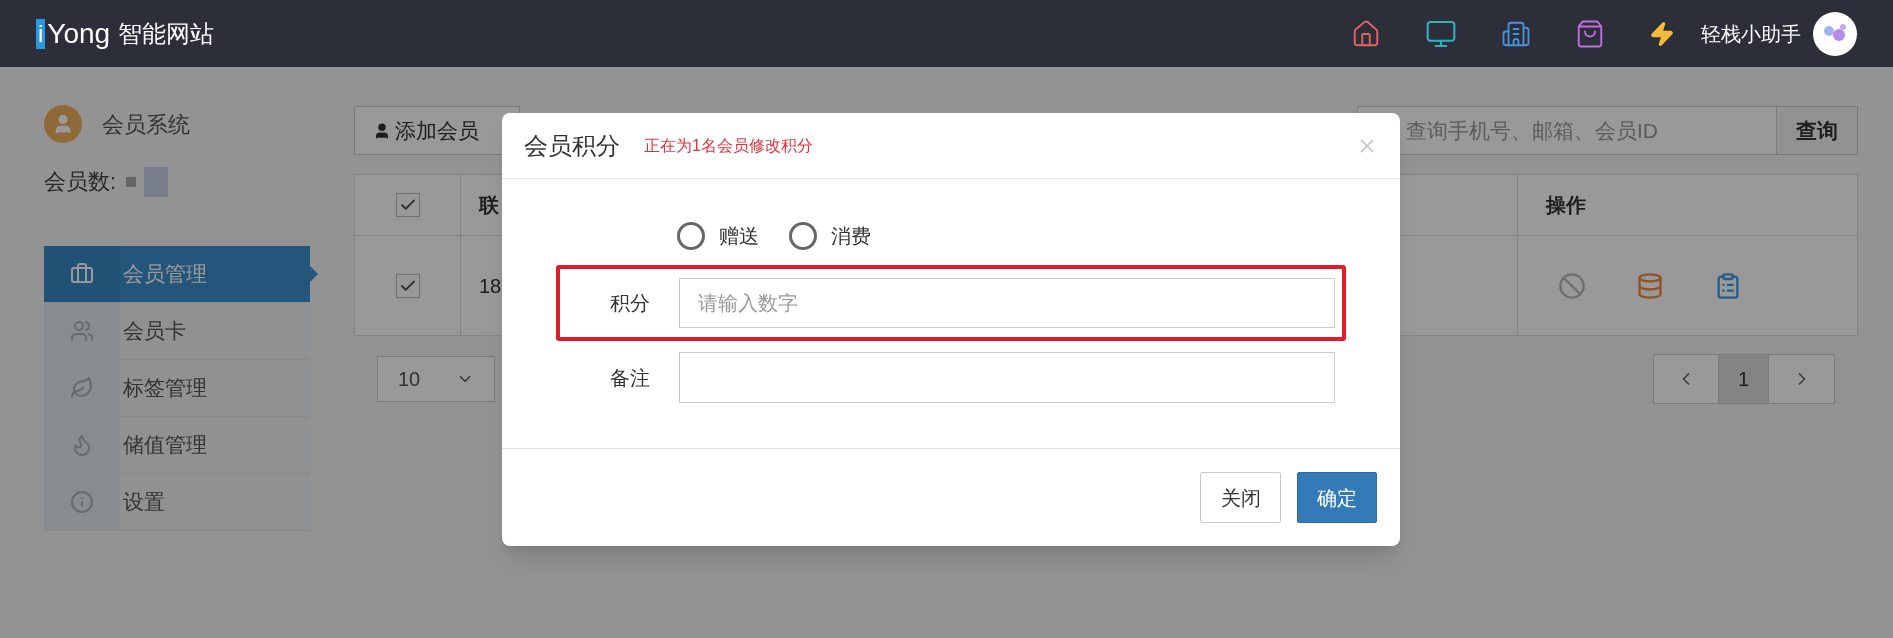 The width and height of the screenshot is (1893, 638). What do you see at coordinates (630, 303) in the screenshot?
I see `field-label: 积分` at bounding box center [630, 303].